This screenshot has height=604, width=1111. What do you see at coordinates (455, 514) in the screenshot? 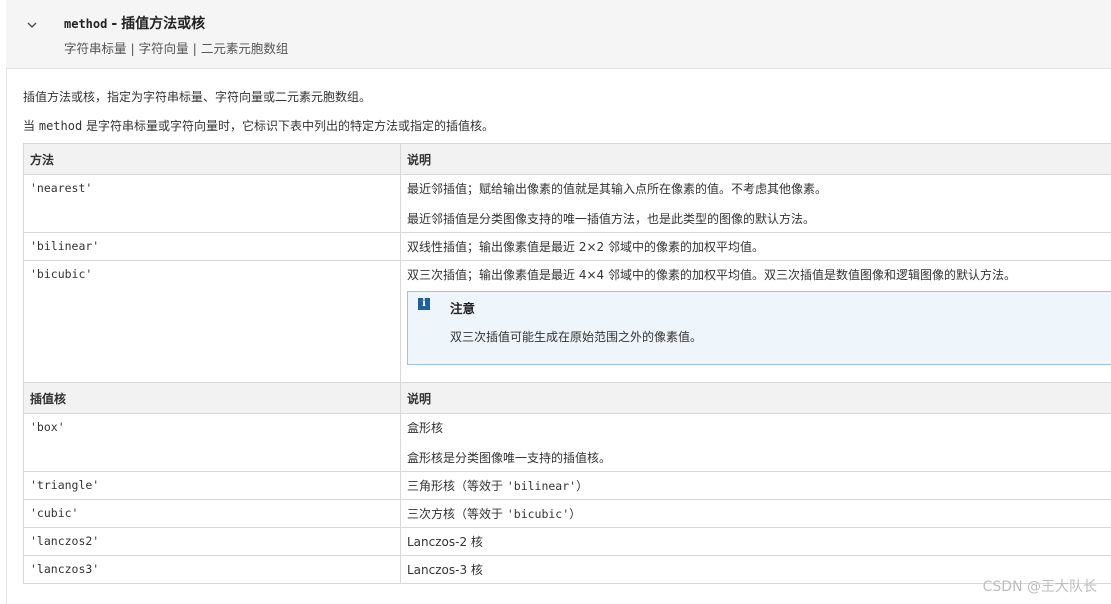
I see `text-prefix: 三次方核（等效于` at bounding box center [455, 514].